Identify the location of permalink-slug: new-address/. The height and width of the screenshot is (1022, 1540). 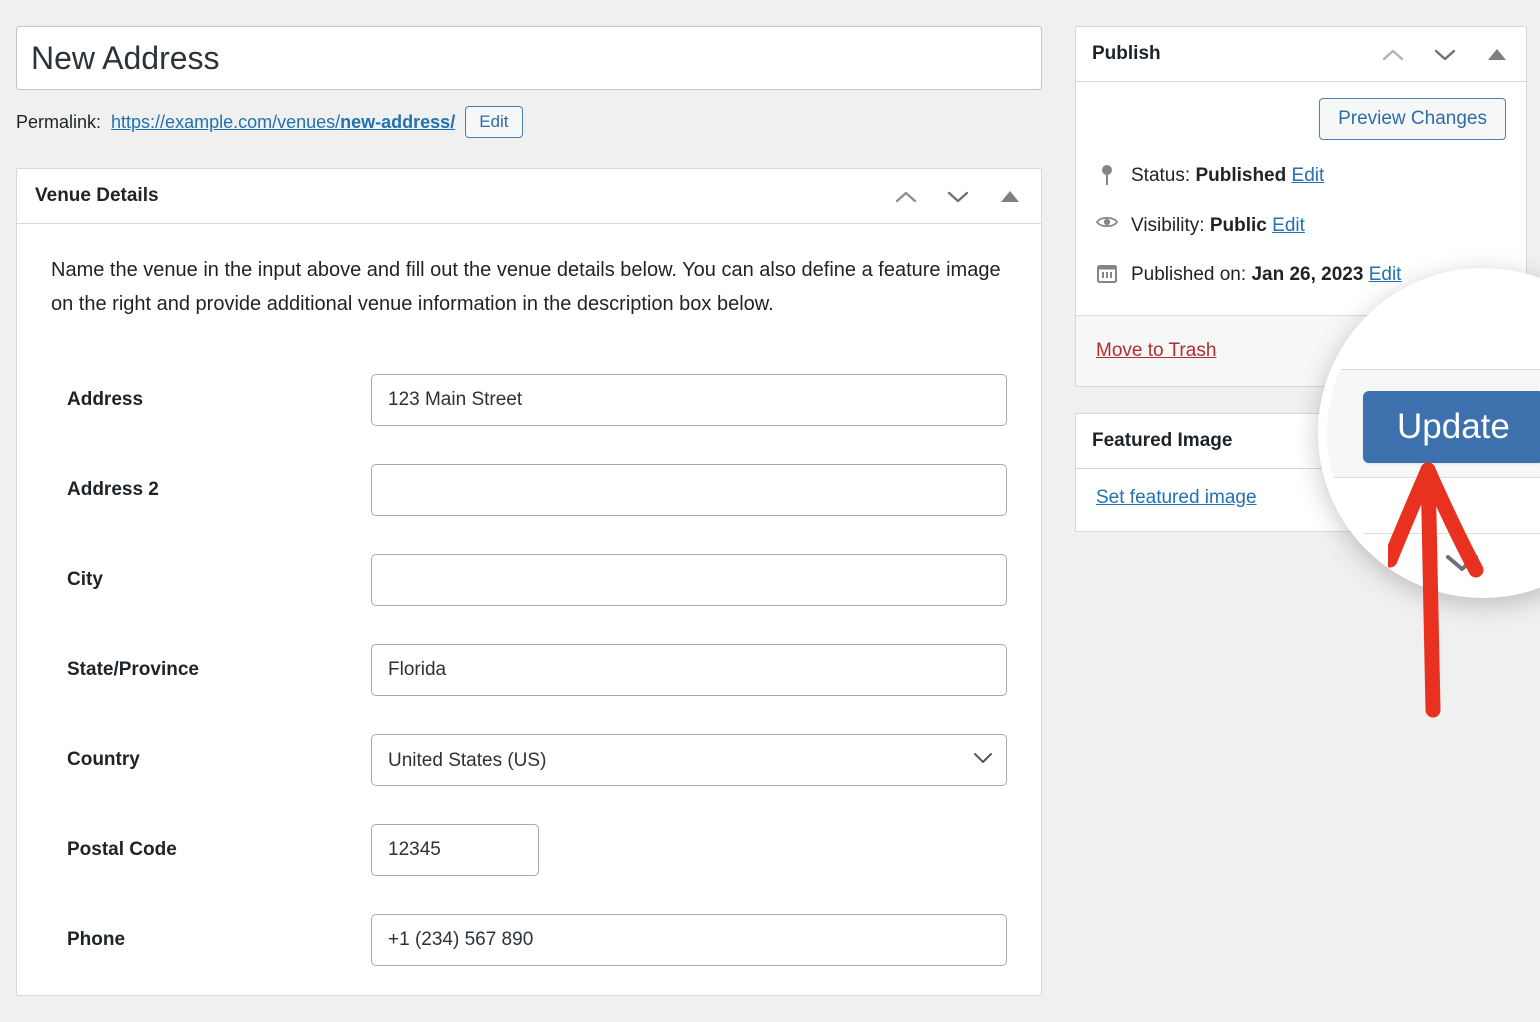
(398, 121).